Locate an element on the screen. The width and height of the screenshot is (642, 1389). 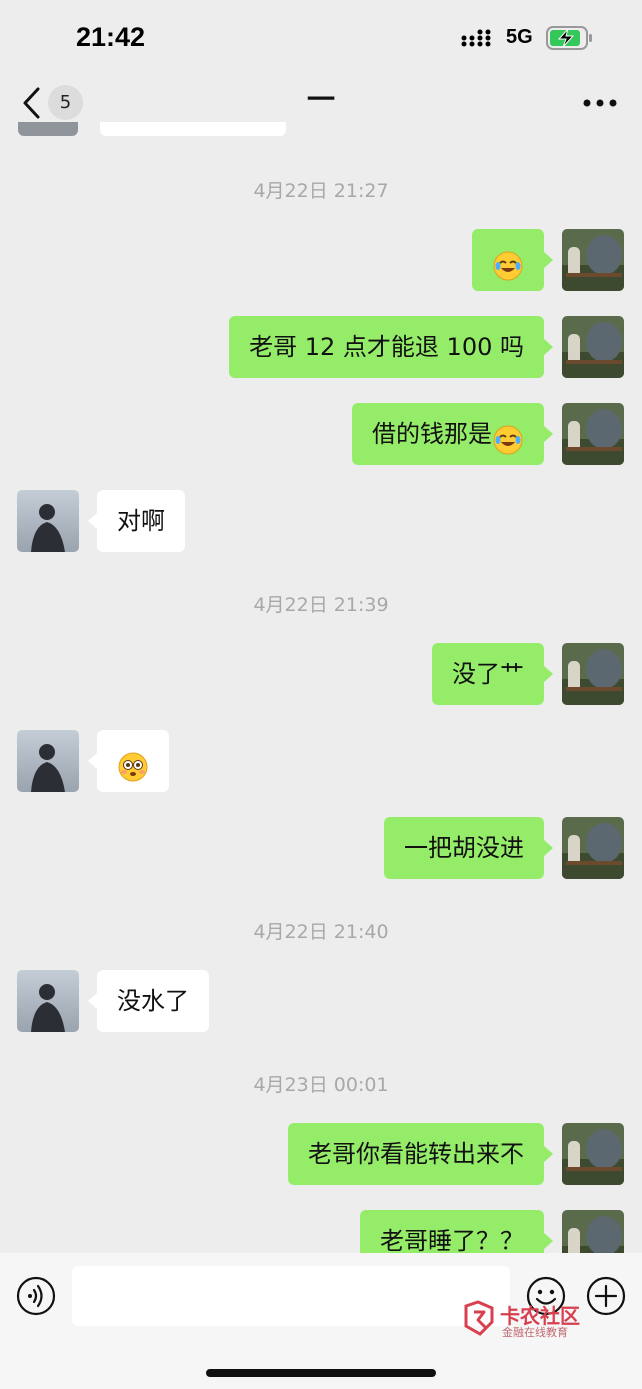
network-label: 5G is located at coordinates (519, 37).